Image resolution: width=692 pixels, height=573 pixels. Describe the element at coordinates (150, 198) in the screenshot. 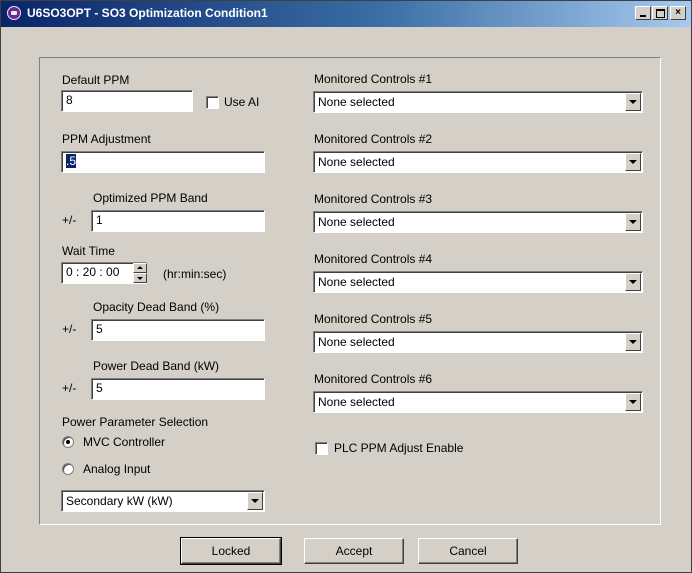

I see `optimized-ppm-band-label: Optimized PPM Band` at that location.